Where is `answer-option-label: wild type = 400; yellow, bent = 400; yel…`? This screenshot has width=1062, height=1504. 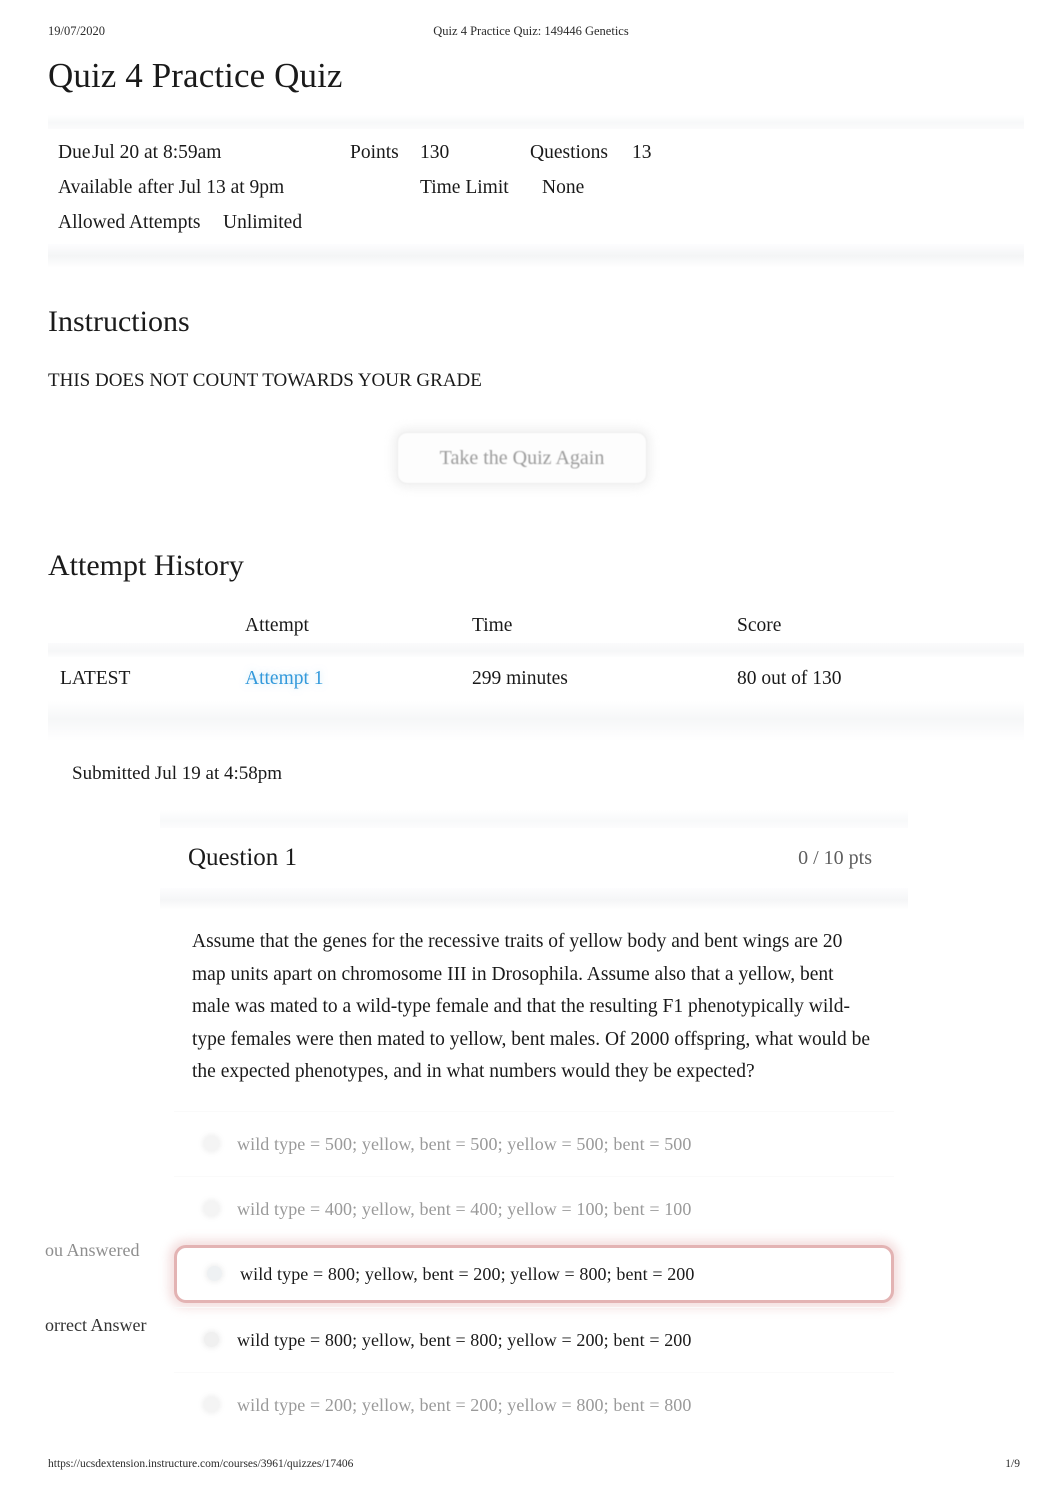
answer-option-label: wild type = 400; yellow, bent = 400; yel… is located at coordinates (464, 1208).